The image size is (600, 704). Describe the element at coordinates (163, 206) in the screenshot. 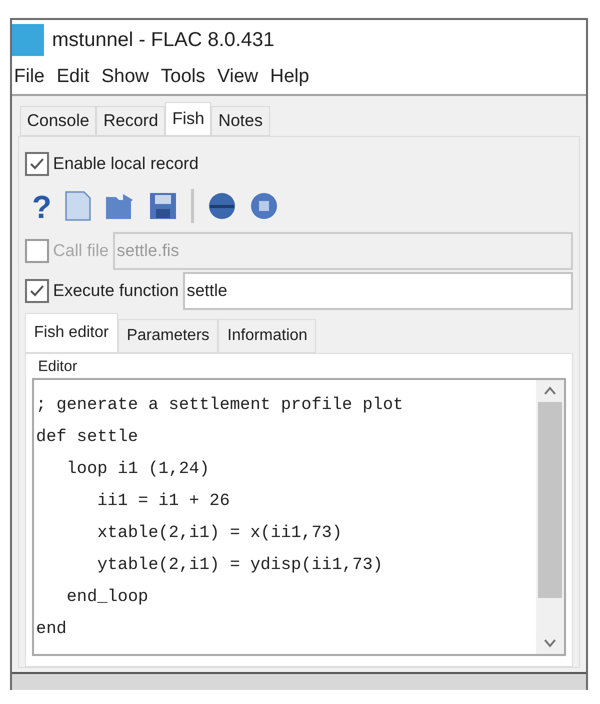

I see `save-icon` at that location.